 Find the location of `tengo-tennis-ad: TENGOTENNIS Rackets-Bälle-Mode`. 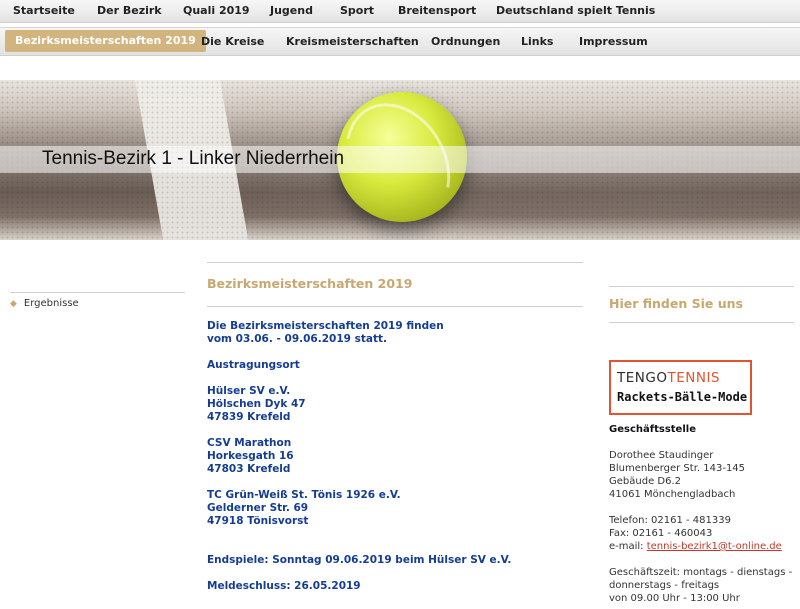

tengo-tennis-ad: TENGOTENNIS Rackets-Bälle-Mode is located at coordinates (680, 387).